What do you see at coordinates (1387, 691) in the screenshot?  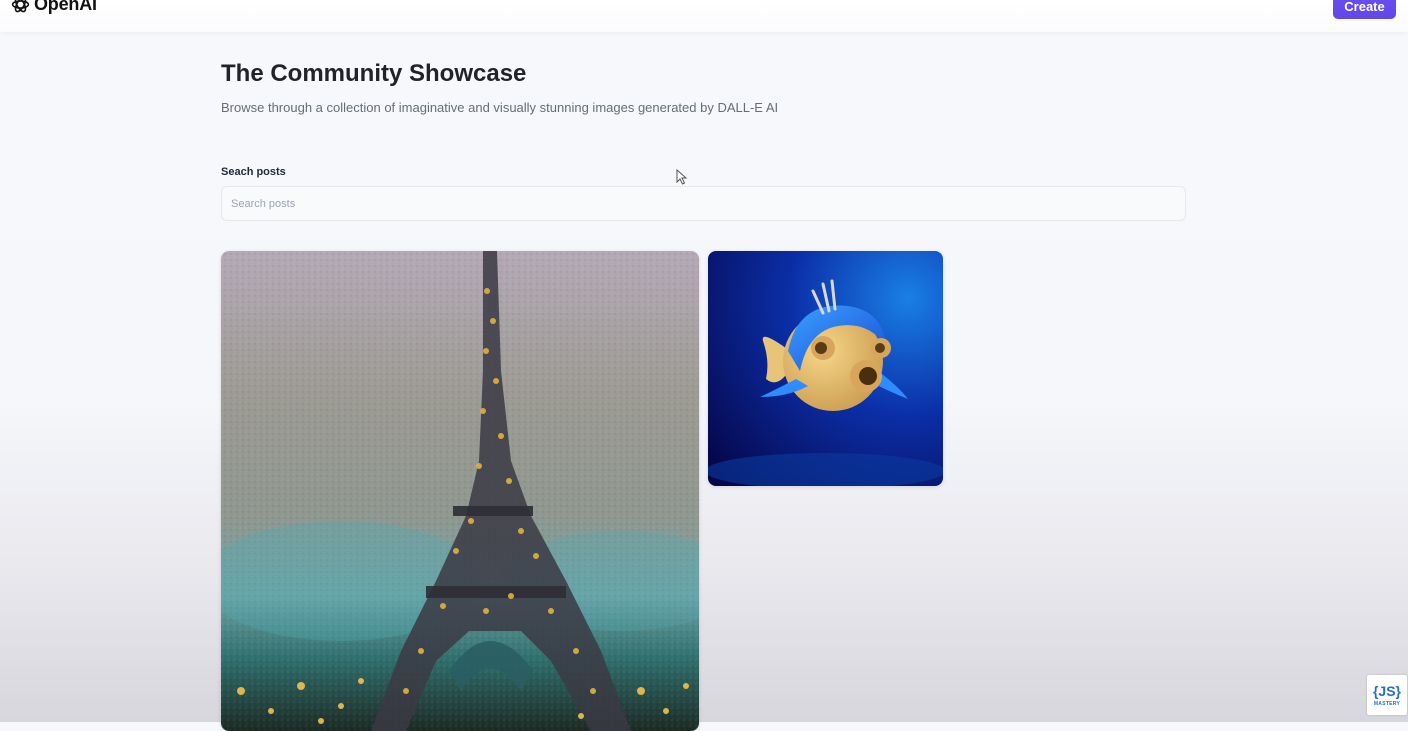 I see `watermark-main: {JS}` at bounding box center [1387, 691].